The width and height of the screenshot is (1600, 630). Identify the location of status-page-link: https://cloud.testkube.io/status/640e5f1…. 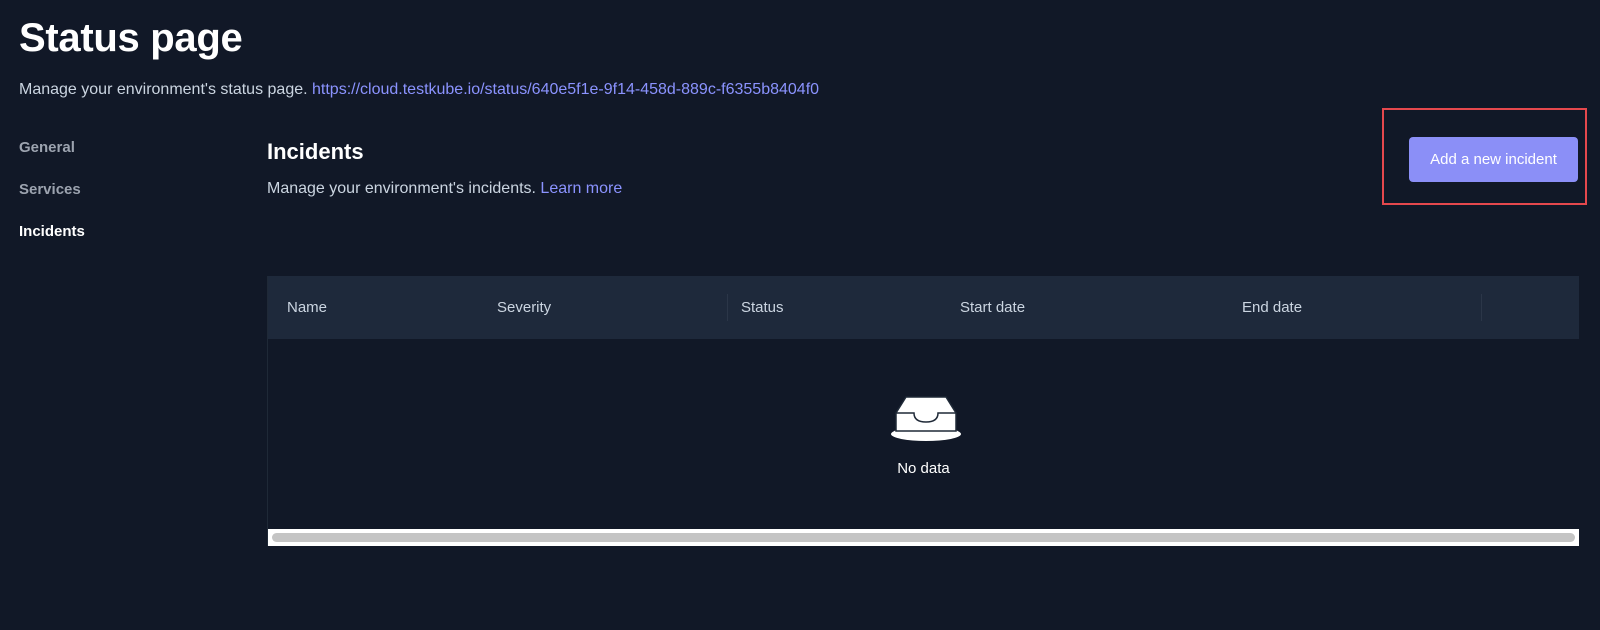
(565, 89).